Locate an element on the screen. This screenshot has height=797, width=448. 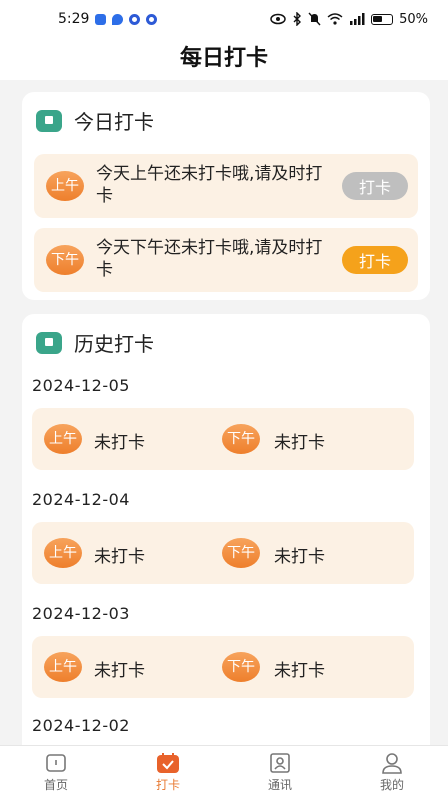
bottom-nav: 首页 打卡 通讯 我的 is located at coordinates (224, 771).